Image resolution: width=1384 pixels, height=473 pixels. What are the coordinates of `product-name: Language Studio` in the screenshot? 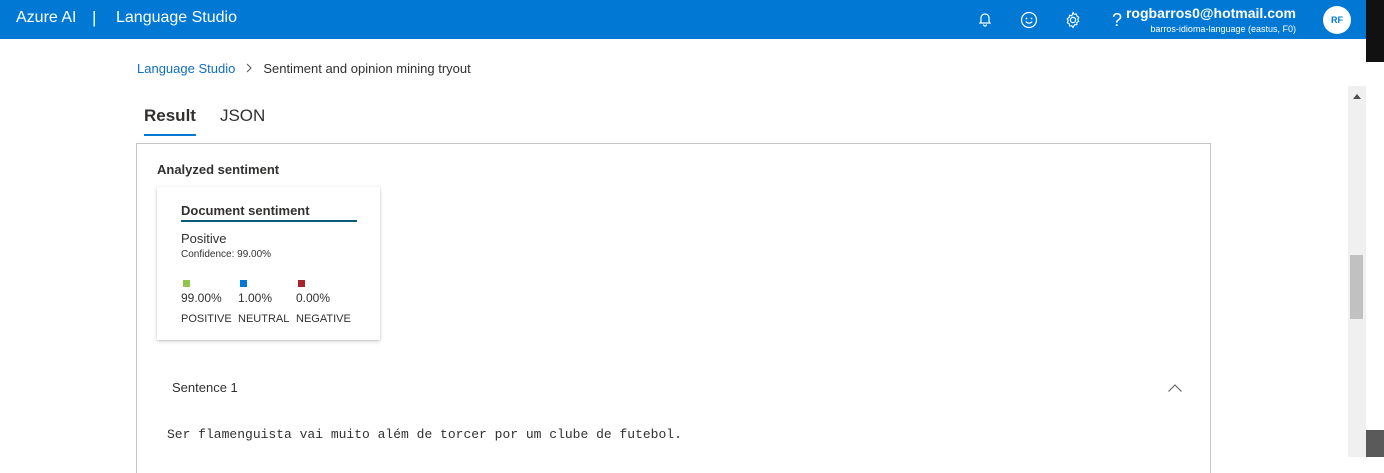 It's located at (176, 18).